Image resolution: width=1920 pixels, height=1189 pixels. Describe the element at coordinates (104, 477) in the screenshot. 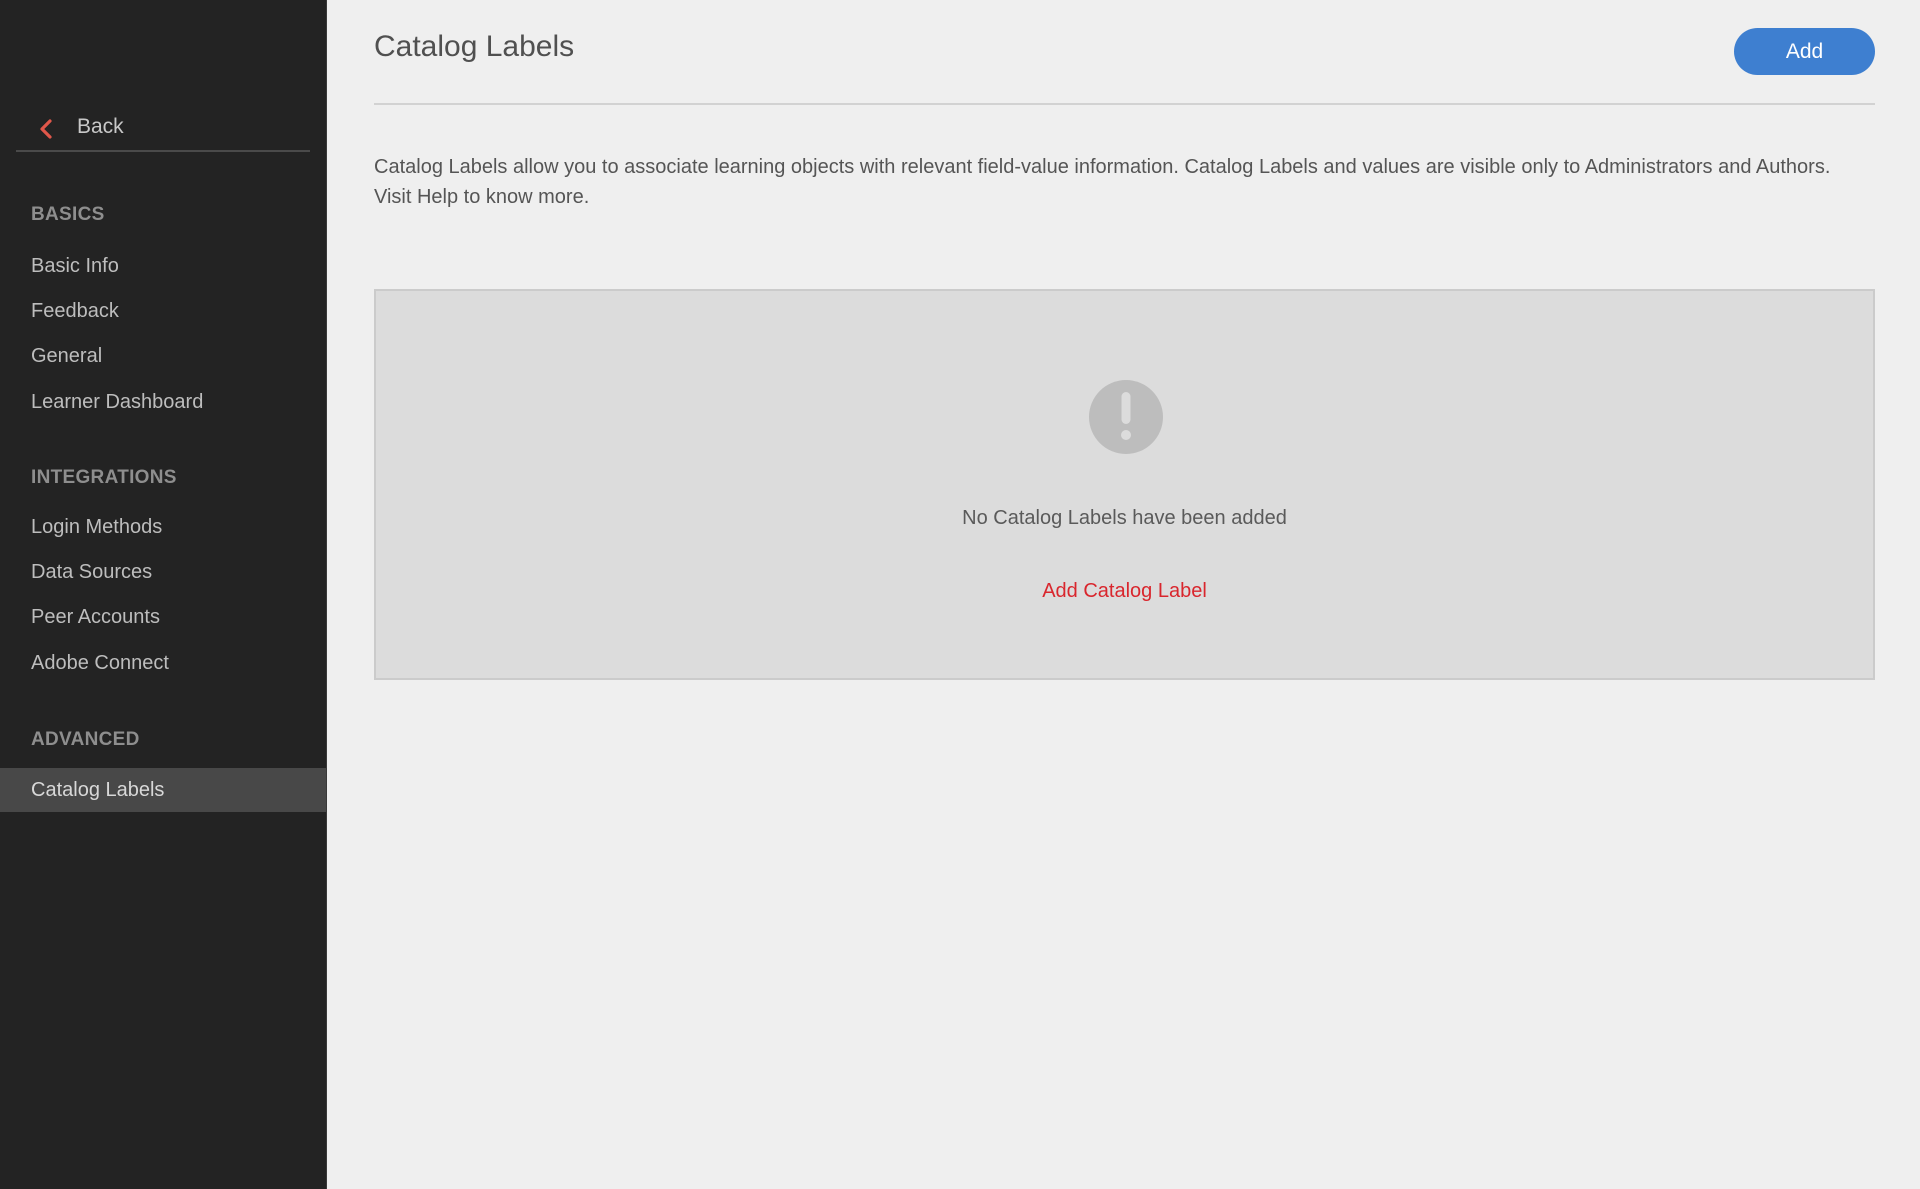

I see `section-title-integrations: INTEGRATIONS` at that location.